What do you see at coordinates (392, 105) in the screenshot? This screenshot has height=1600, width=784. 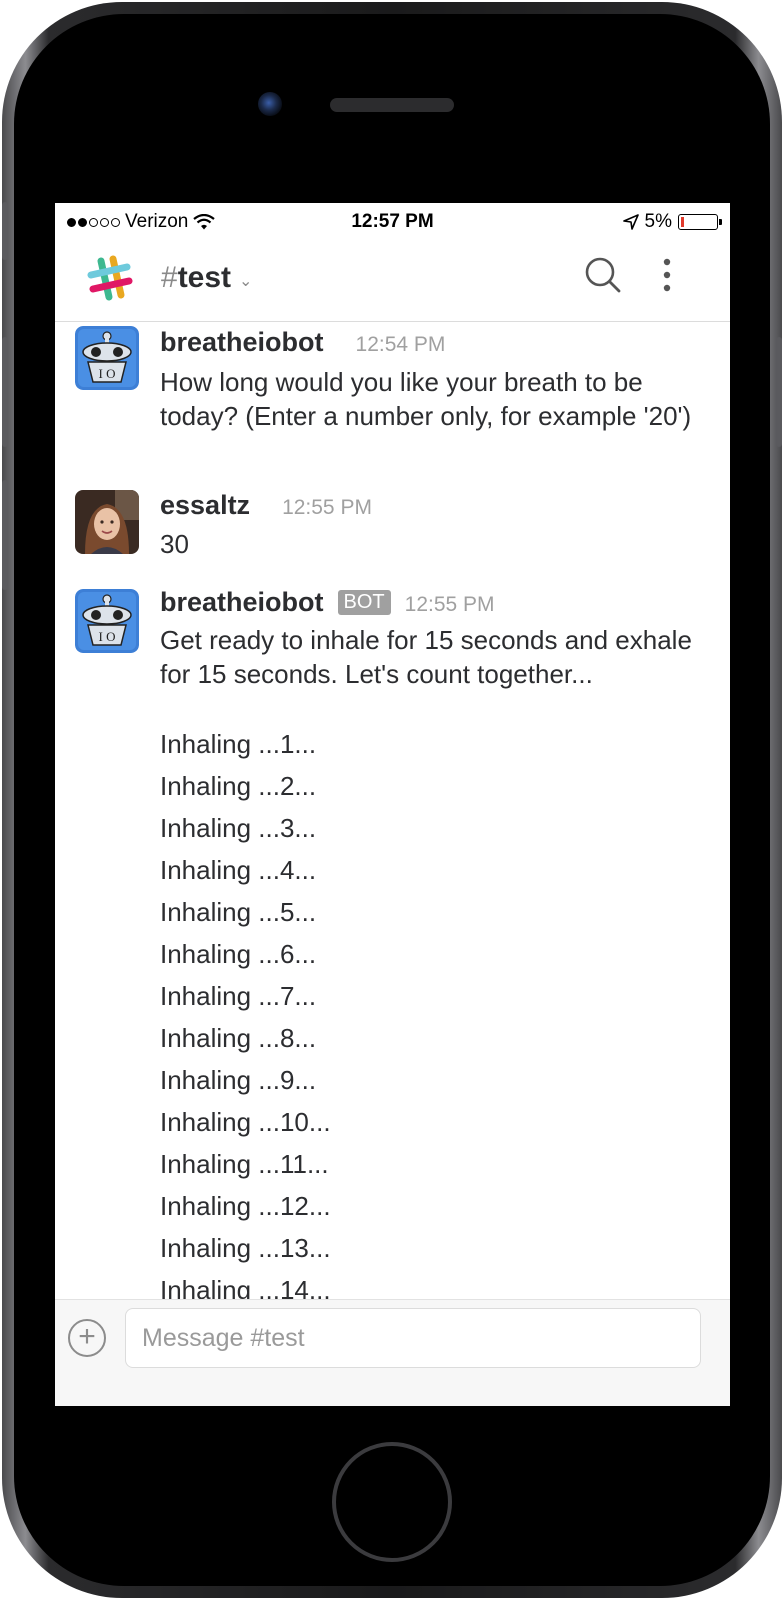 I see `earpiece-speaker` at bounding box center [392, 105].